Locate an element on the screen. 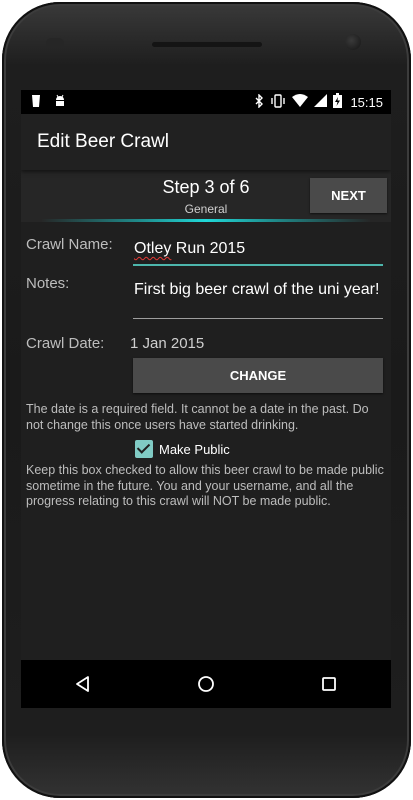 Image resolution: width=413 pixels, height=800 pixels. notes-label: Notes: is located at coordinates (48, 283).